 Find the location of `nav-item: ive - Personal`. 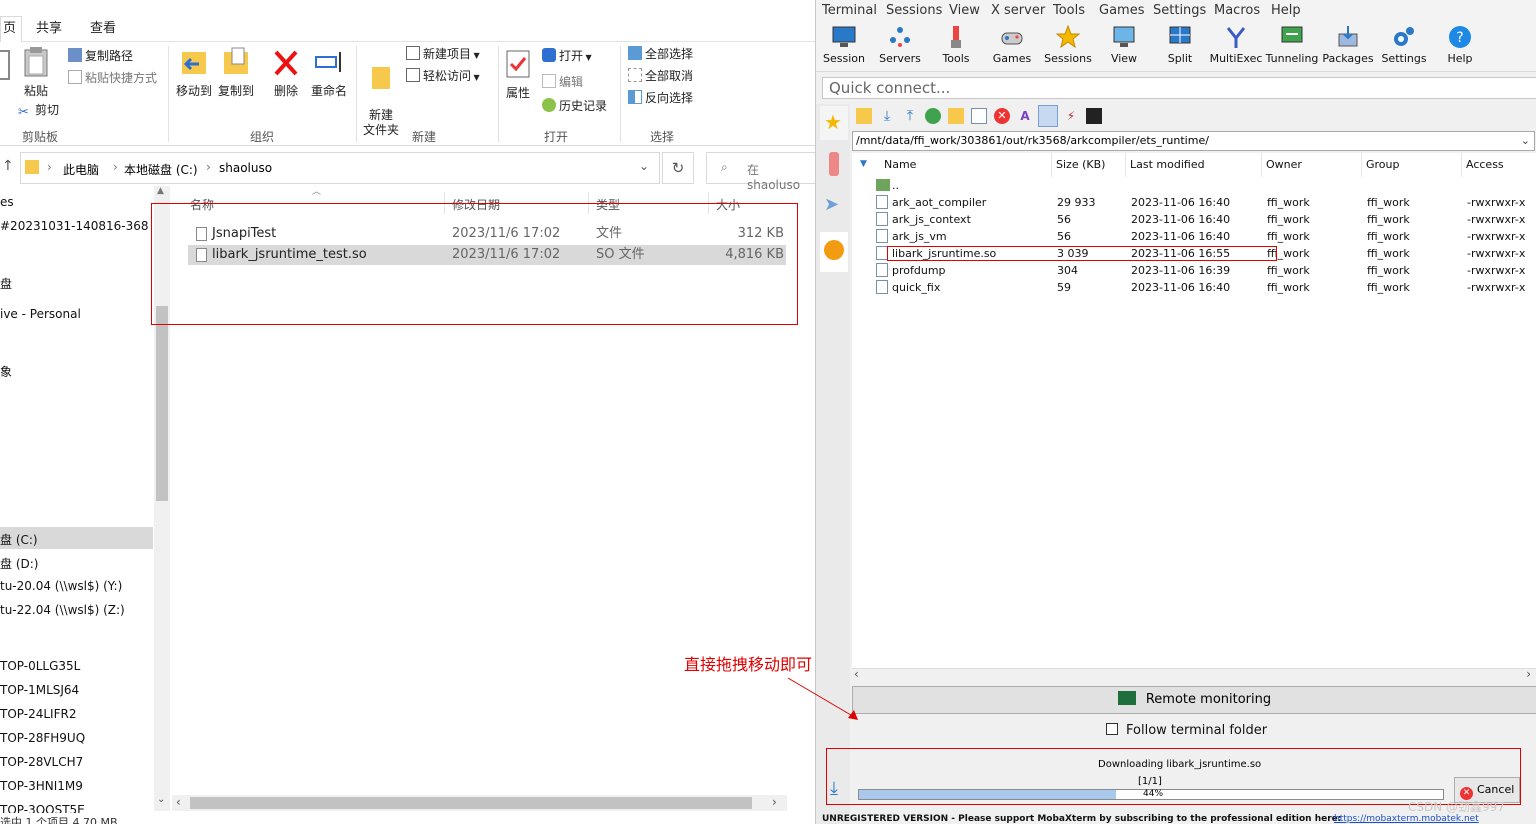

nav-item: ive - Personal is located at coordinates (40, 314).